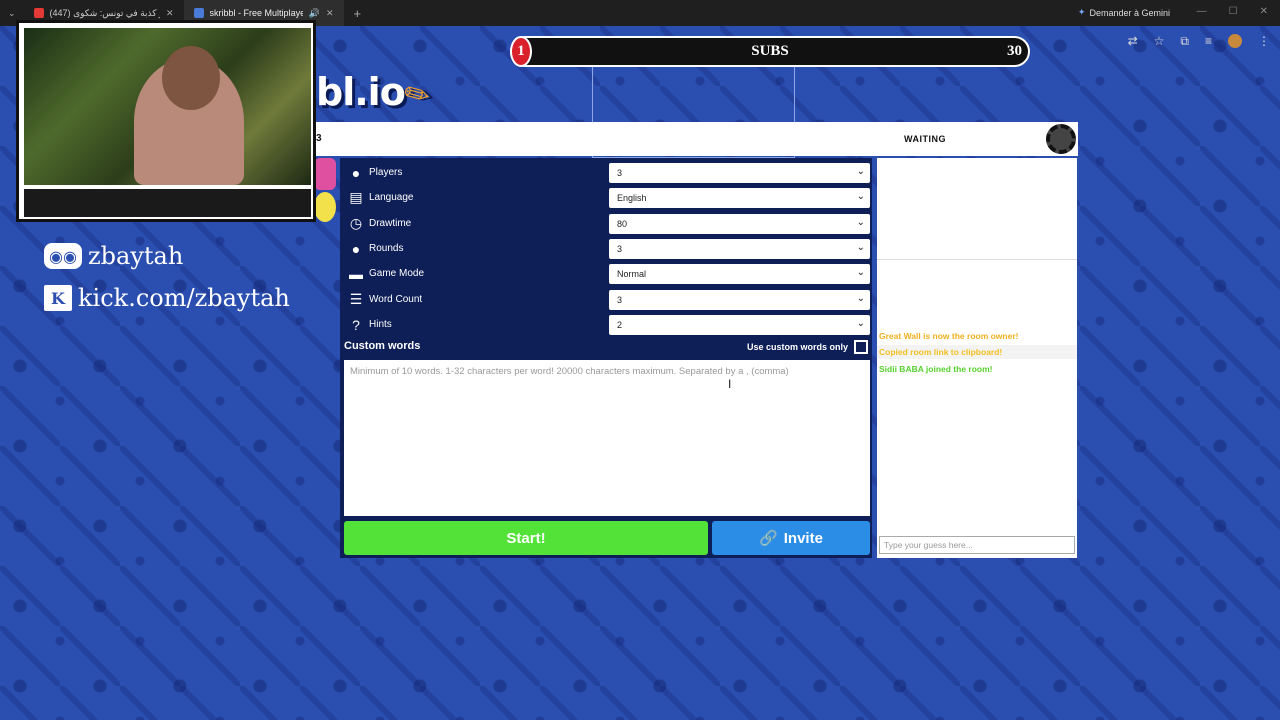  What do you see at coordinates (1133, 41) in the screenshot?
I see `translate-icon: ⇄` at bounding box center [1133, 41].